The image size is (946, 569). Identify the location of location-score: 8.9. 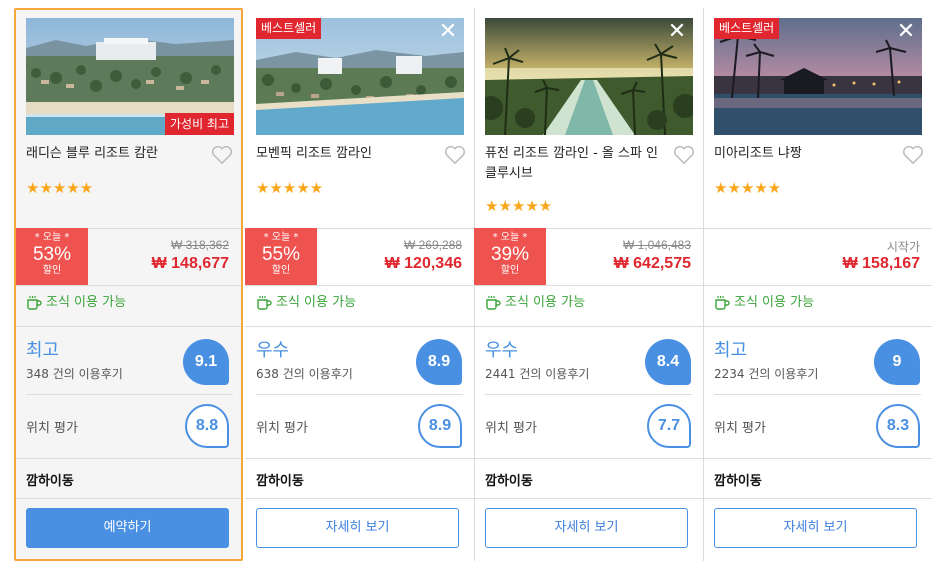
(440, 426).